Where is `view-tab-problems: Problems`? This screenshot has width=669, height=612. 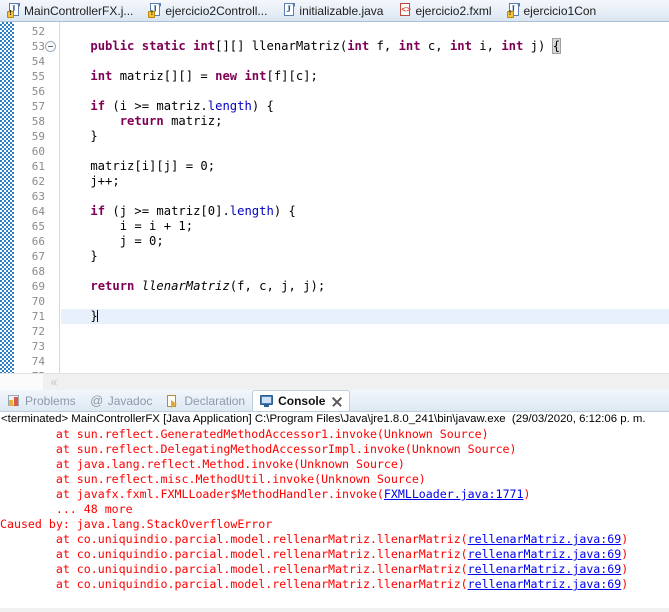
view-tab-problems: Problems is located at coordinates (41, 400).